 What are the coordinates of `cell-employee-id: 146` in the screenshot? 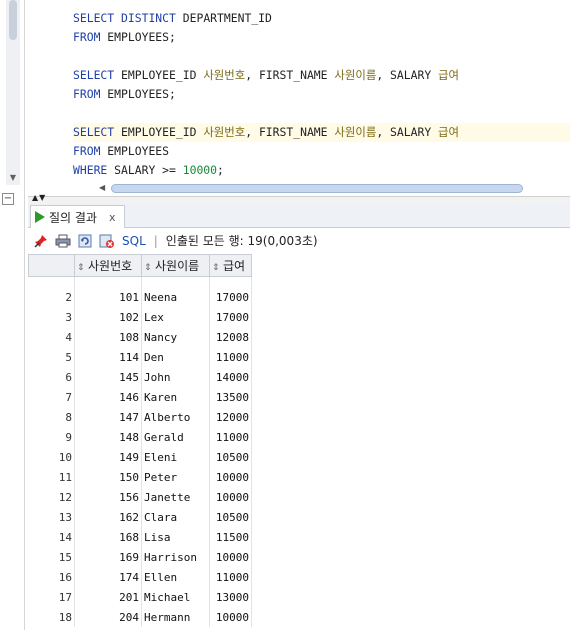 It's located at (108, 397).